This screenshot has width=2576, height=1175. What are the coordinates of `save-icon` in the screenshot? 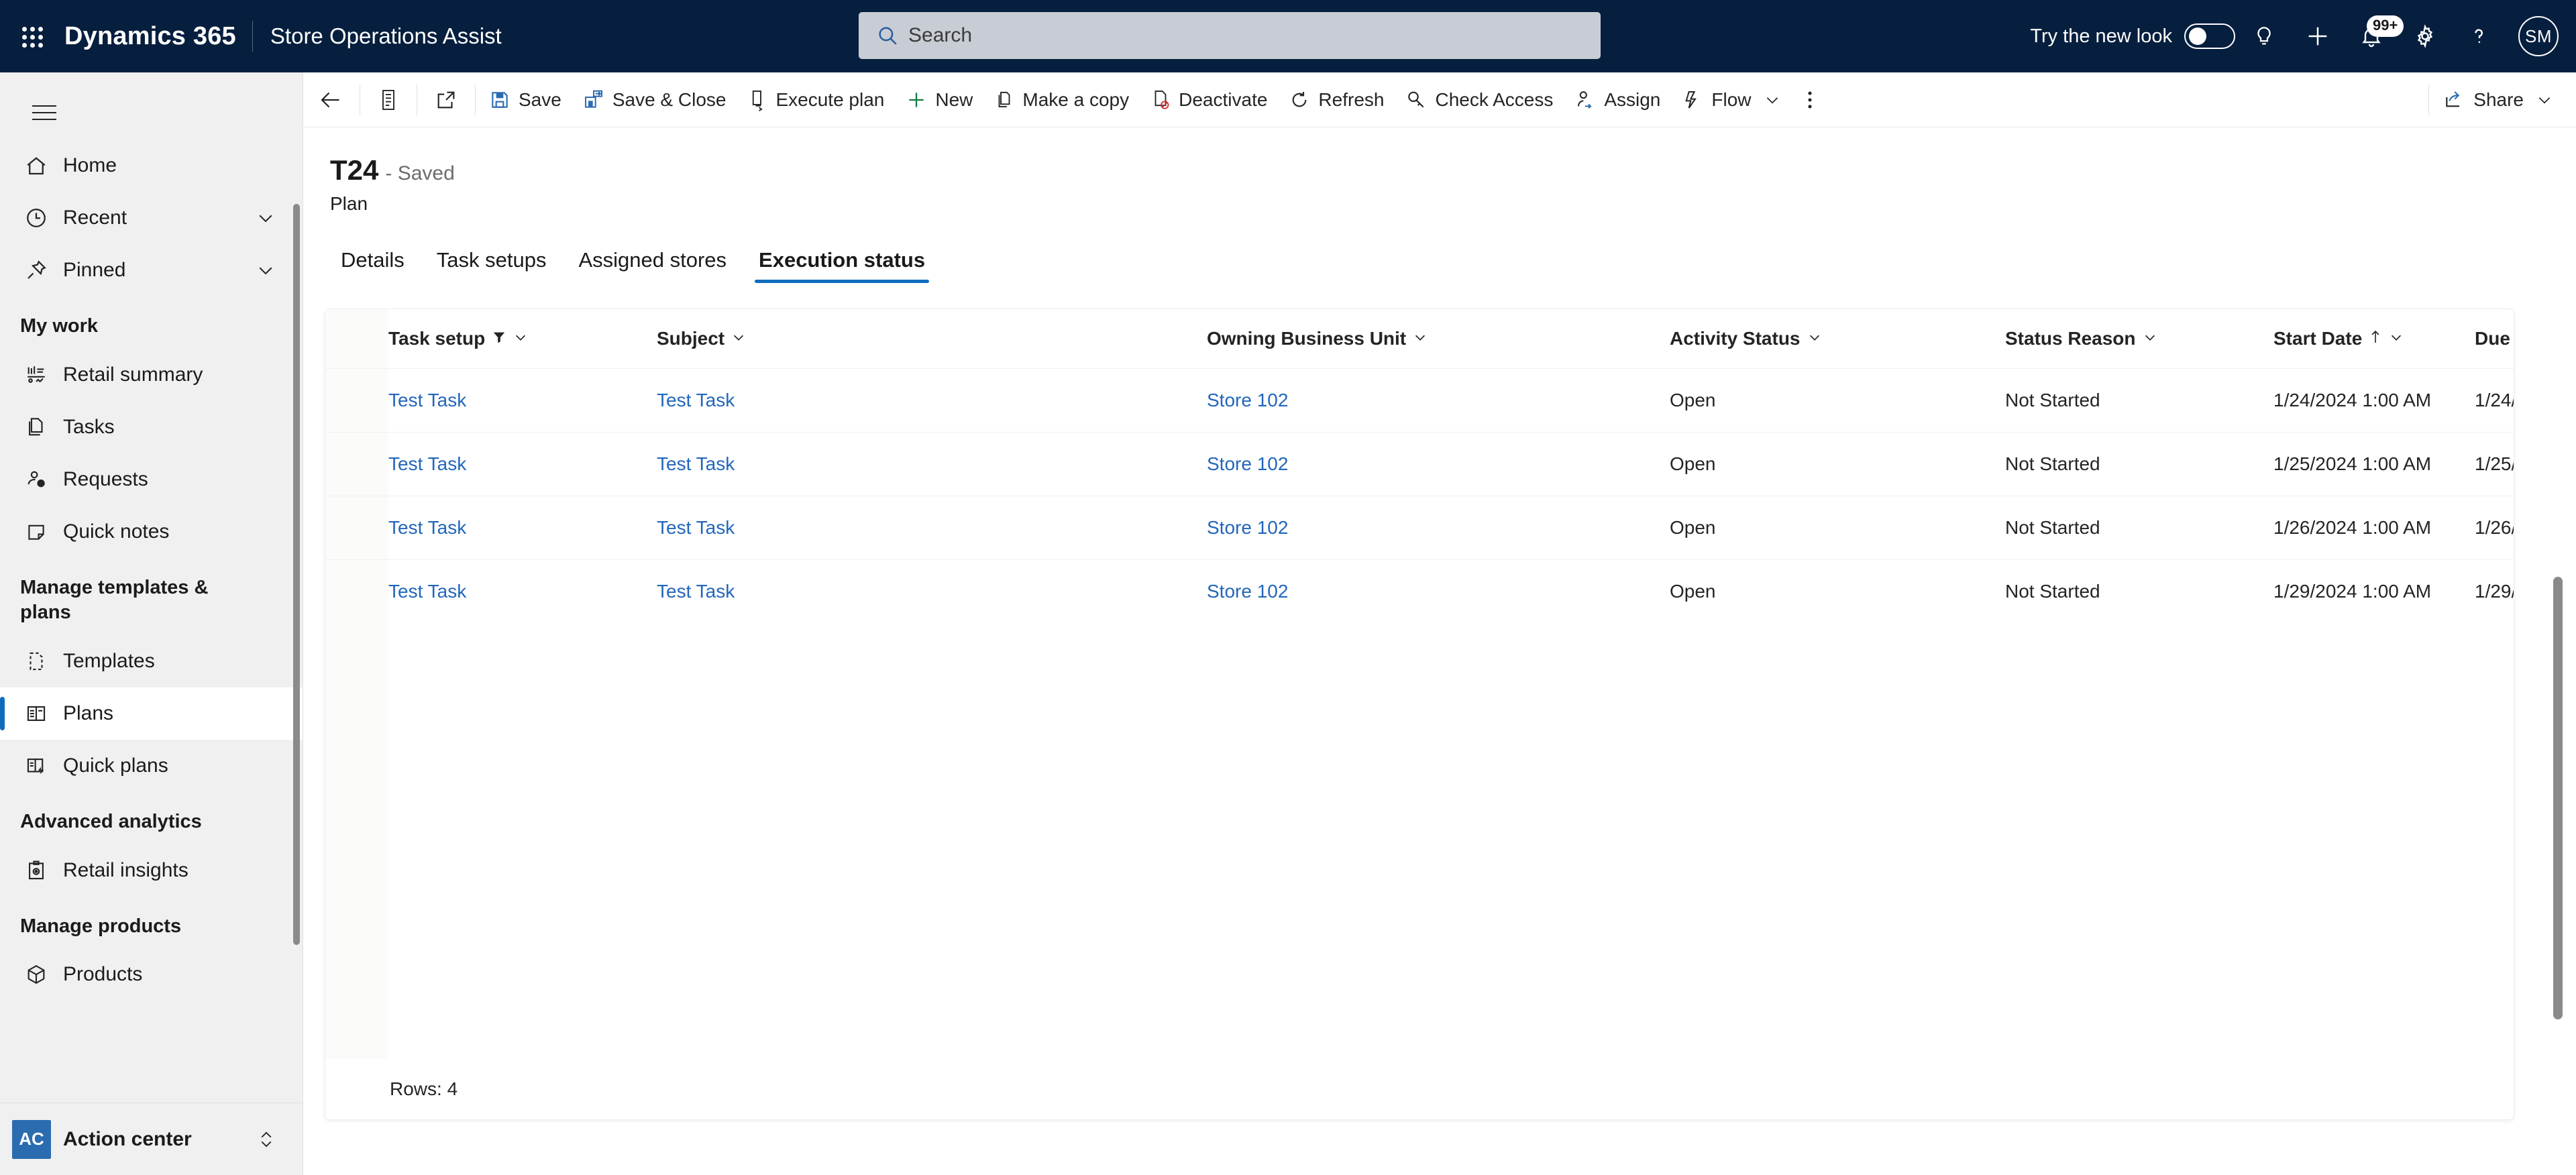 It's located at (500, 100).